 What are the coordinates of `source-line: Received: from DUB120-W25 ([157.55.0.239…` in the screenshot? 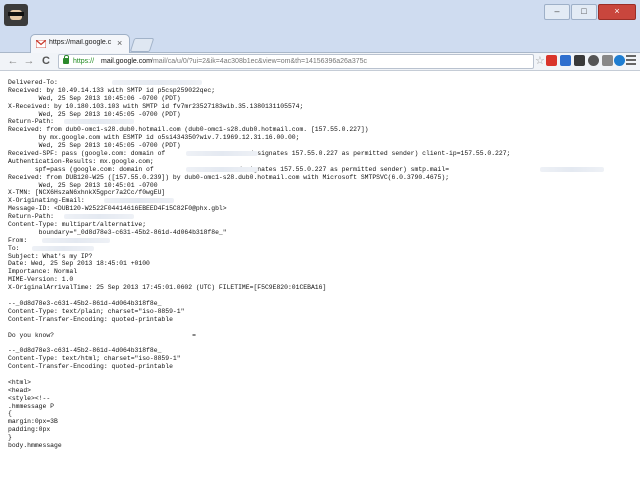 It's located at (229, 177).